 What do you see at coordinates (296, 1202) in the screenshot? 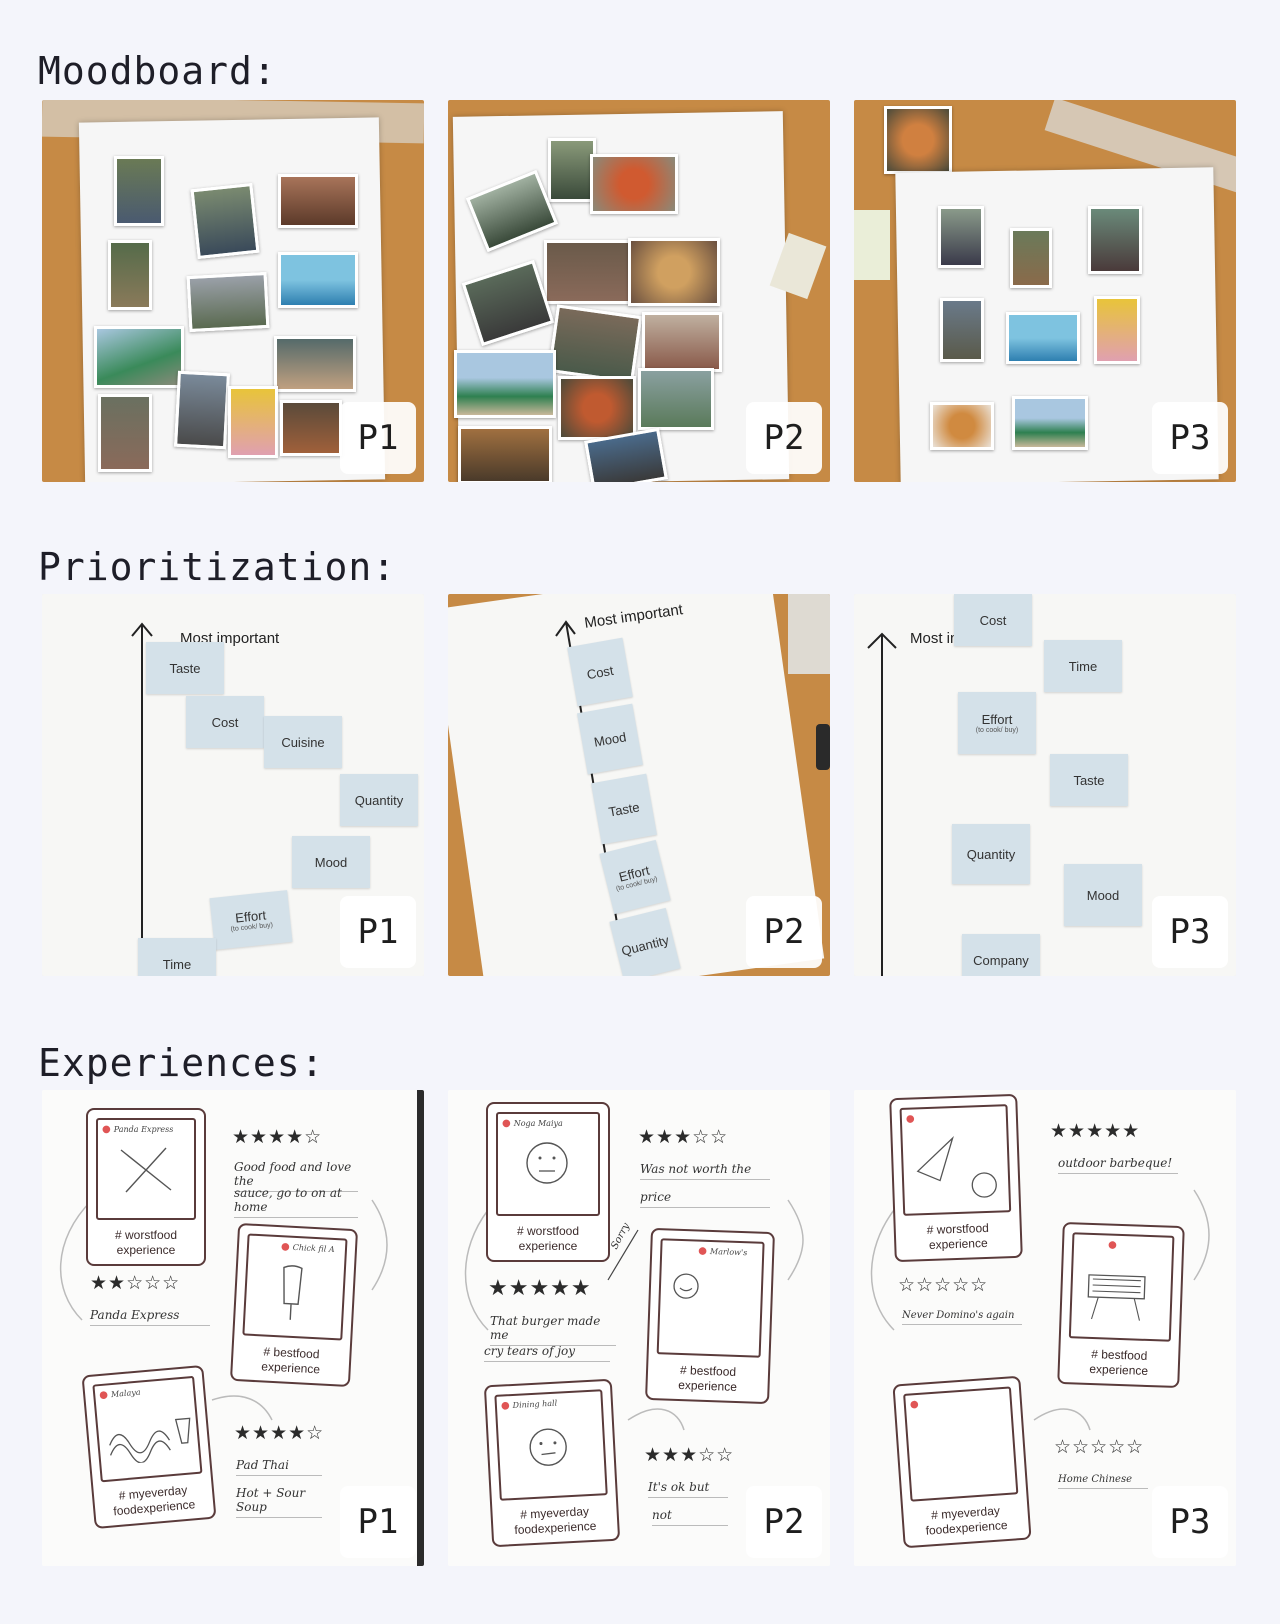
I see `note-text: sauce, go to on at home` at bounding box center [296, 1202].